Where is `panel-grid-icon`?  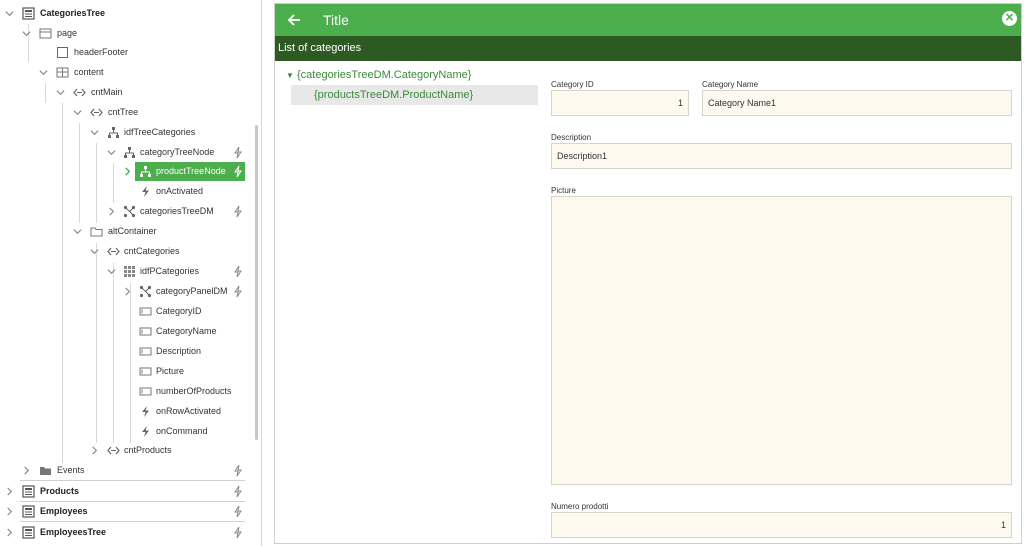
panel-grid-icon is located at coordinates (129, 271).